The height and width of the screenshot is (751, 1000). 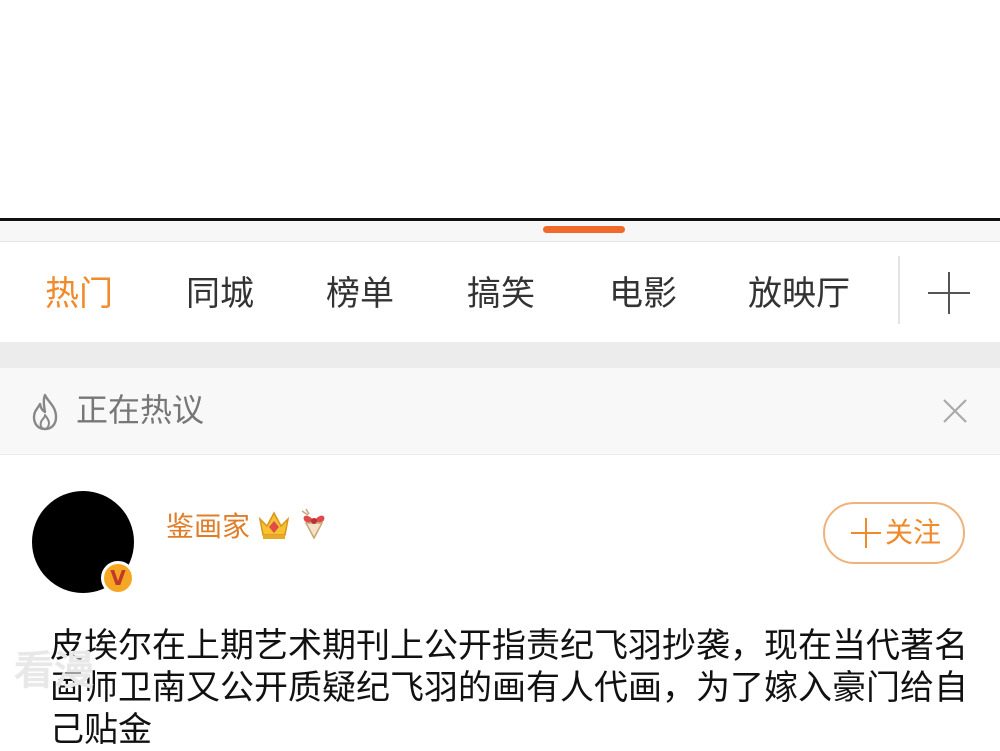 I want to click on close-icon, so click(x=955, y=411).